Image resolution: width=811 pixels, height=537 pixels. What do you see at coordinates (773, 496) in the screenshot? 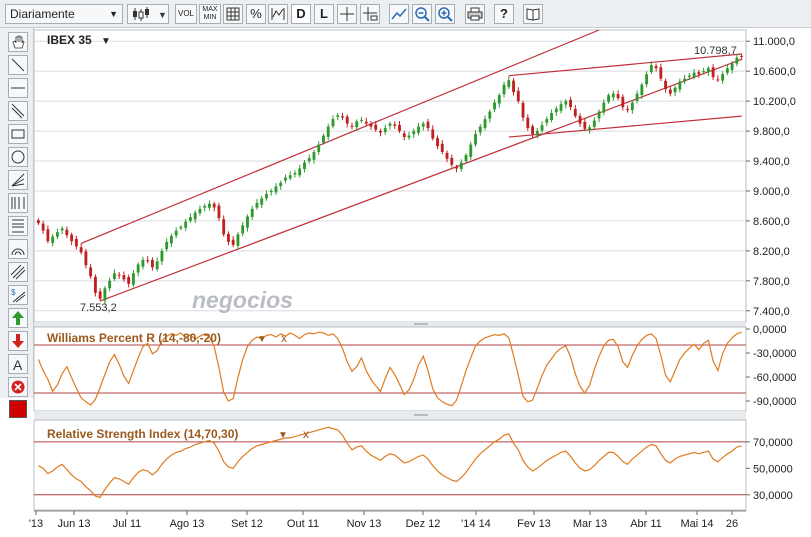
I see `indicator-tick-label: 30,0000` at bounding box center [773, 496].